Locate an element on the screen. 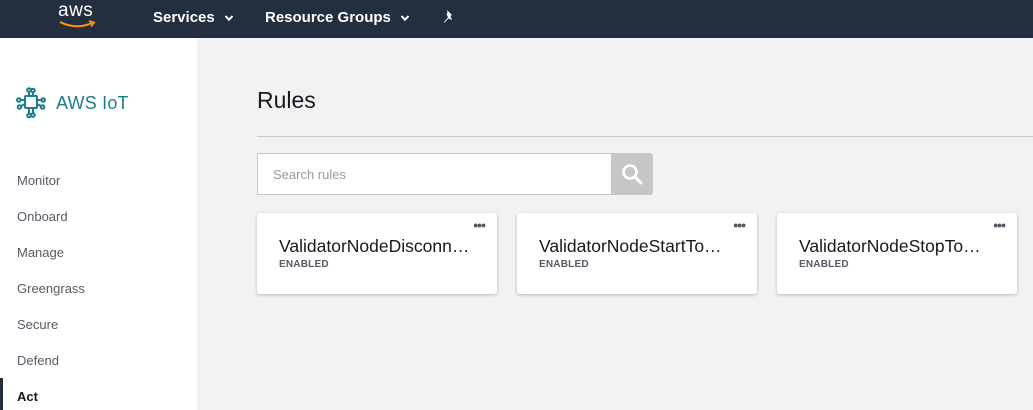 This screenshot has height=410, width=1033. resource-groups-menu: Resource Groups is located at coordinates (337, 17).